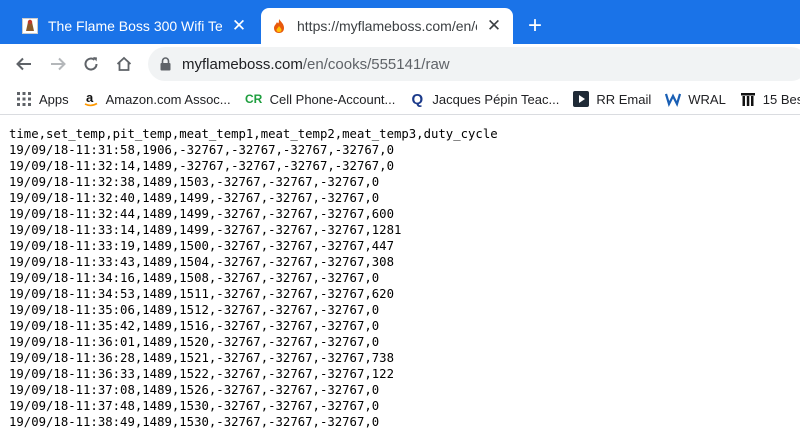  I want to click on forward-arrow-icon, so click(58, 64).